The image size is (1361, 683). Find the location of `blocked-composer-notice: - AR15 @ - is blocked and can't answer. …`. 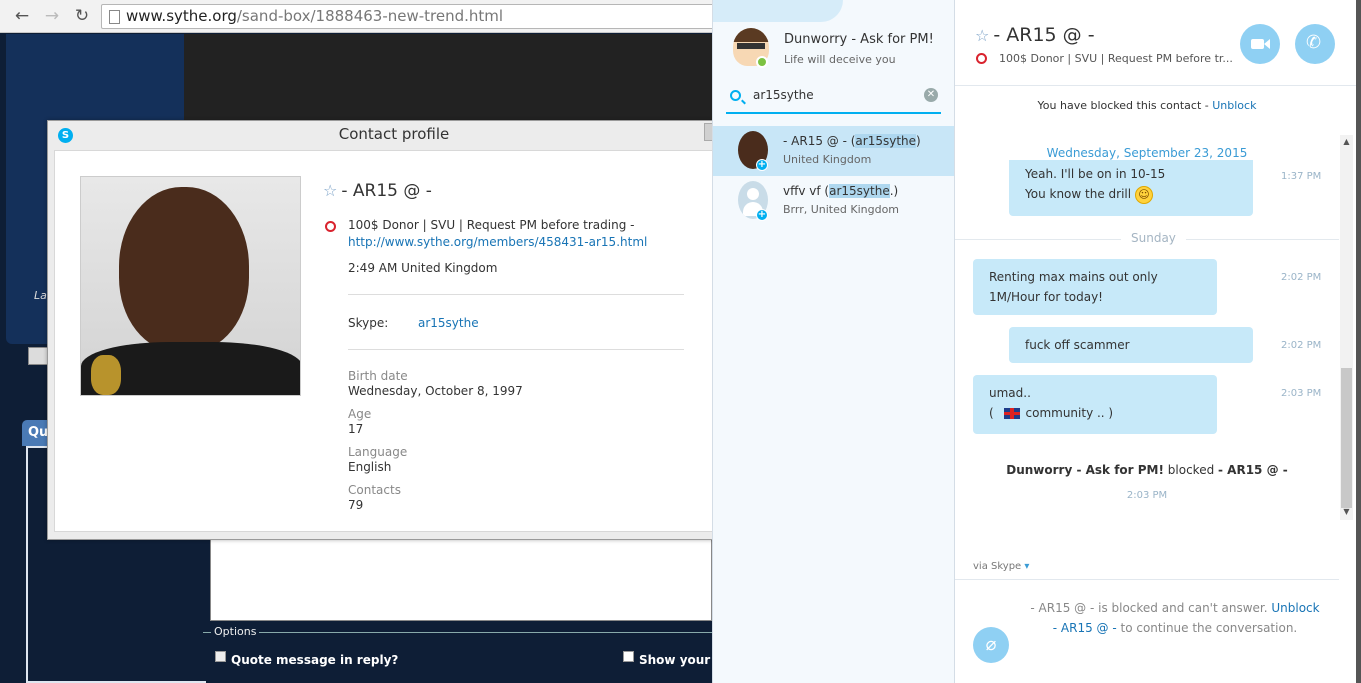

blocked-composer-notice: - AR15 @ - is blocked and can't answer. … is located at coordinates (1175, 618).